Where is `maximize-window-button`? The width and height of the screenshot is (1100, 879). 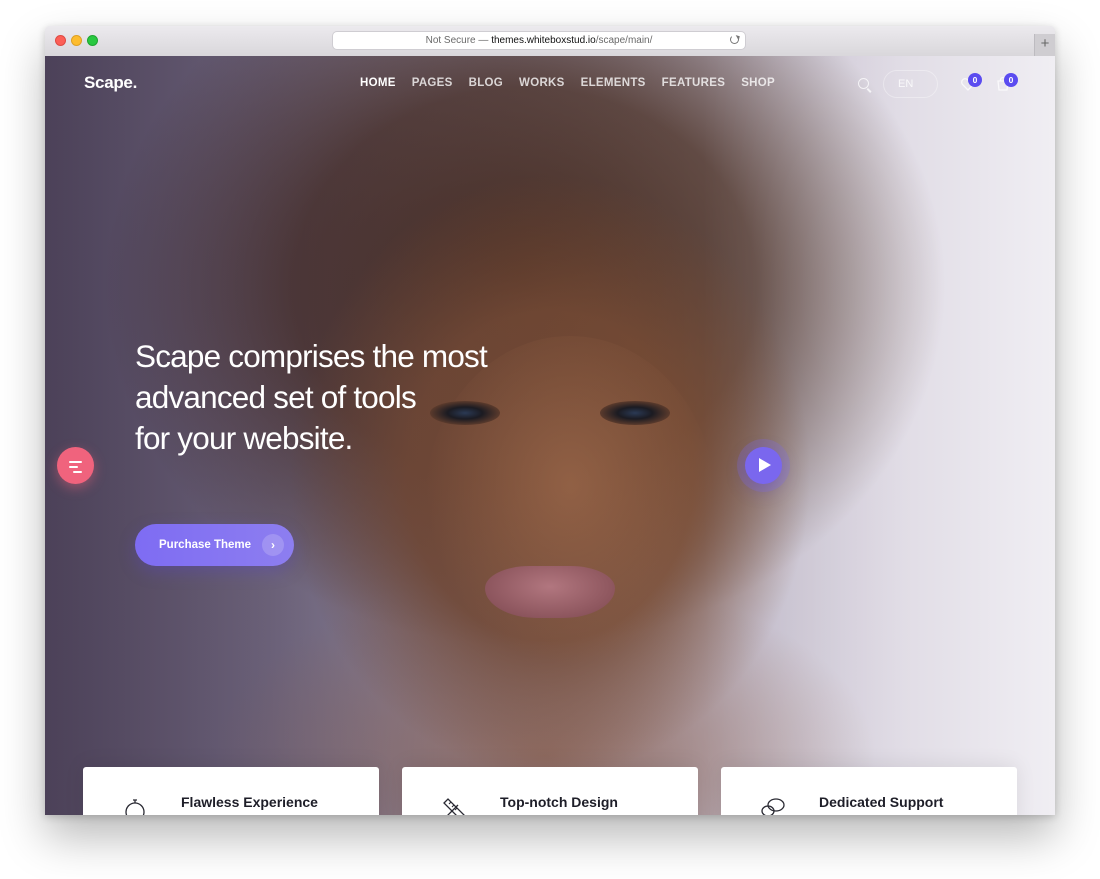
maximize-window-button is located at coordinates (92, 40).